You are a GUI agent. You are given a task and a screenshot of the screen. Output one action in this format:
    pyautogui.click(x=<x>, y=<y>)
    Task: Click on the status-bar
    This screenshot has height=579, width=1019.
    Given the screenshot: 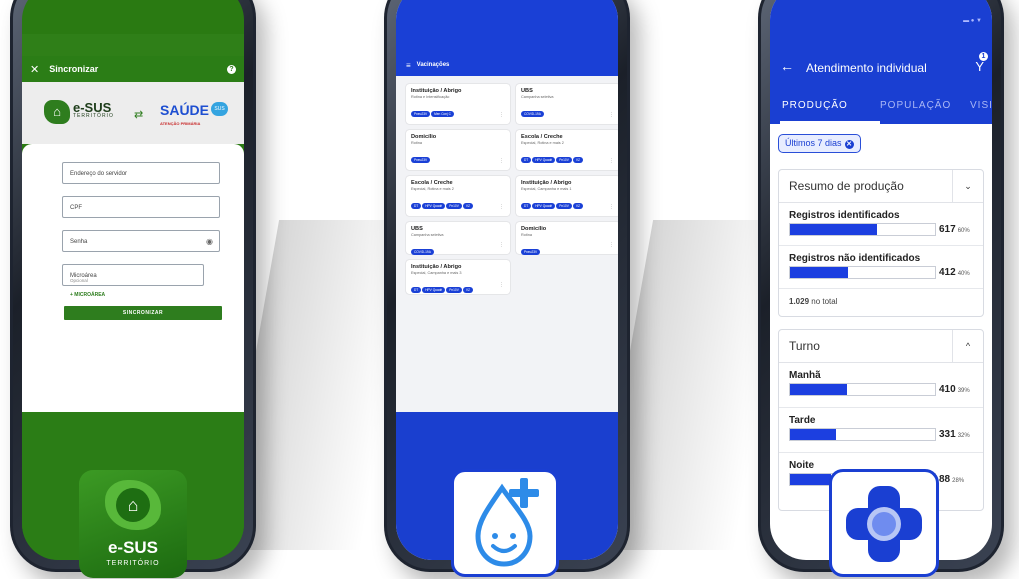 What is the action you would take?
    pyautogui.click(x=507, y=27)
    